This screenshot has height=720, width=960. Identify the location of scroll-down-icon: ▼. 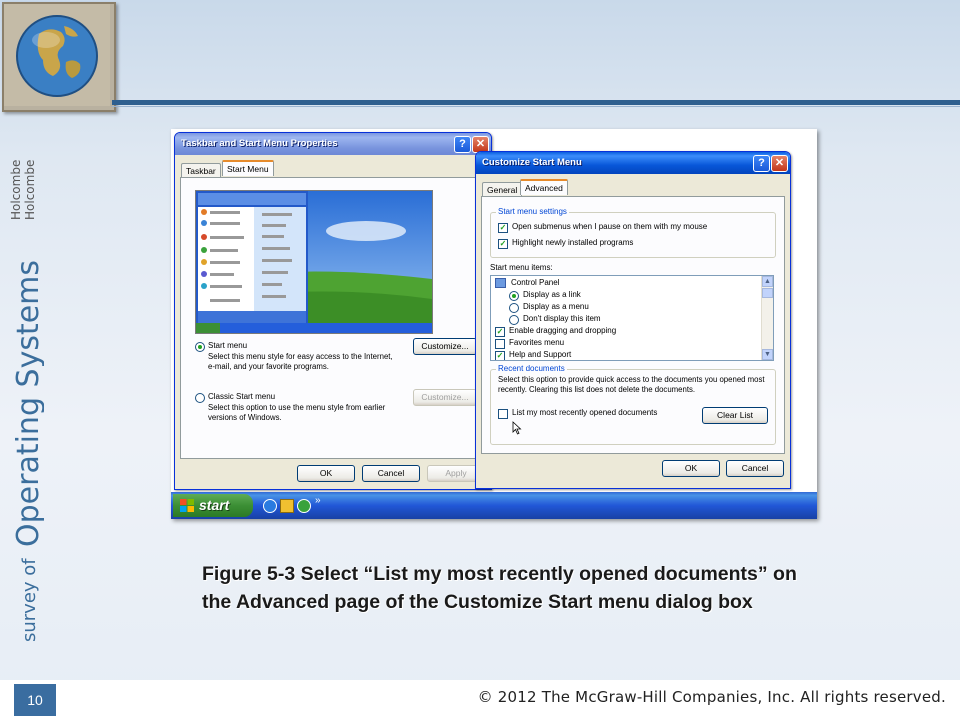
(767, 354).